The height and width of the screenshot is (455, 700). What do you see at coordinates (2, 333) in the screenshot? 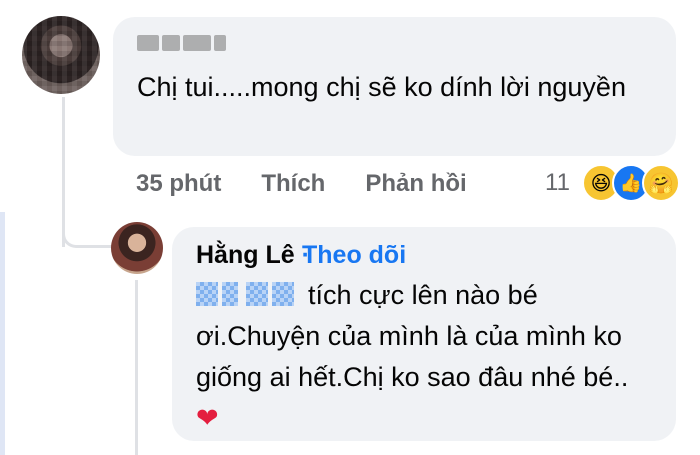
I see `thread-indent-guide` at bounding box center [2, 333].